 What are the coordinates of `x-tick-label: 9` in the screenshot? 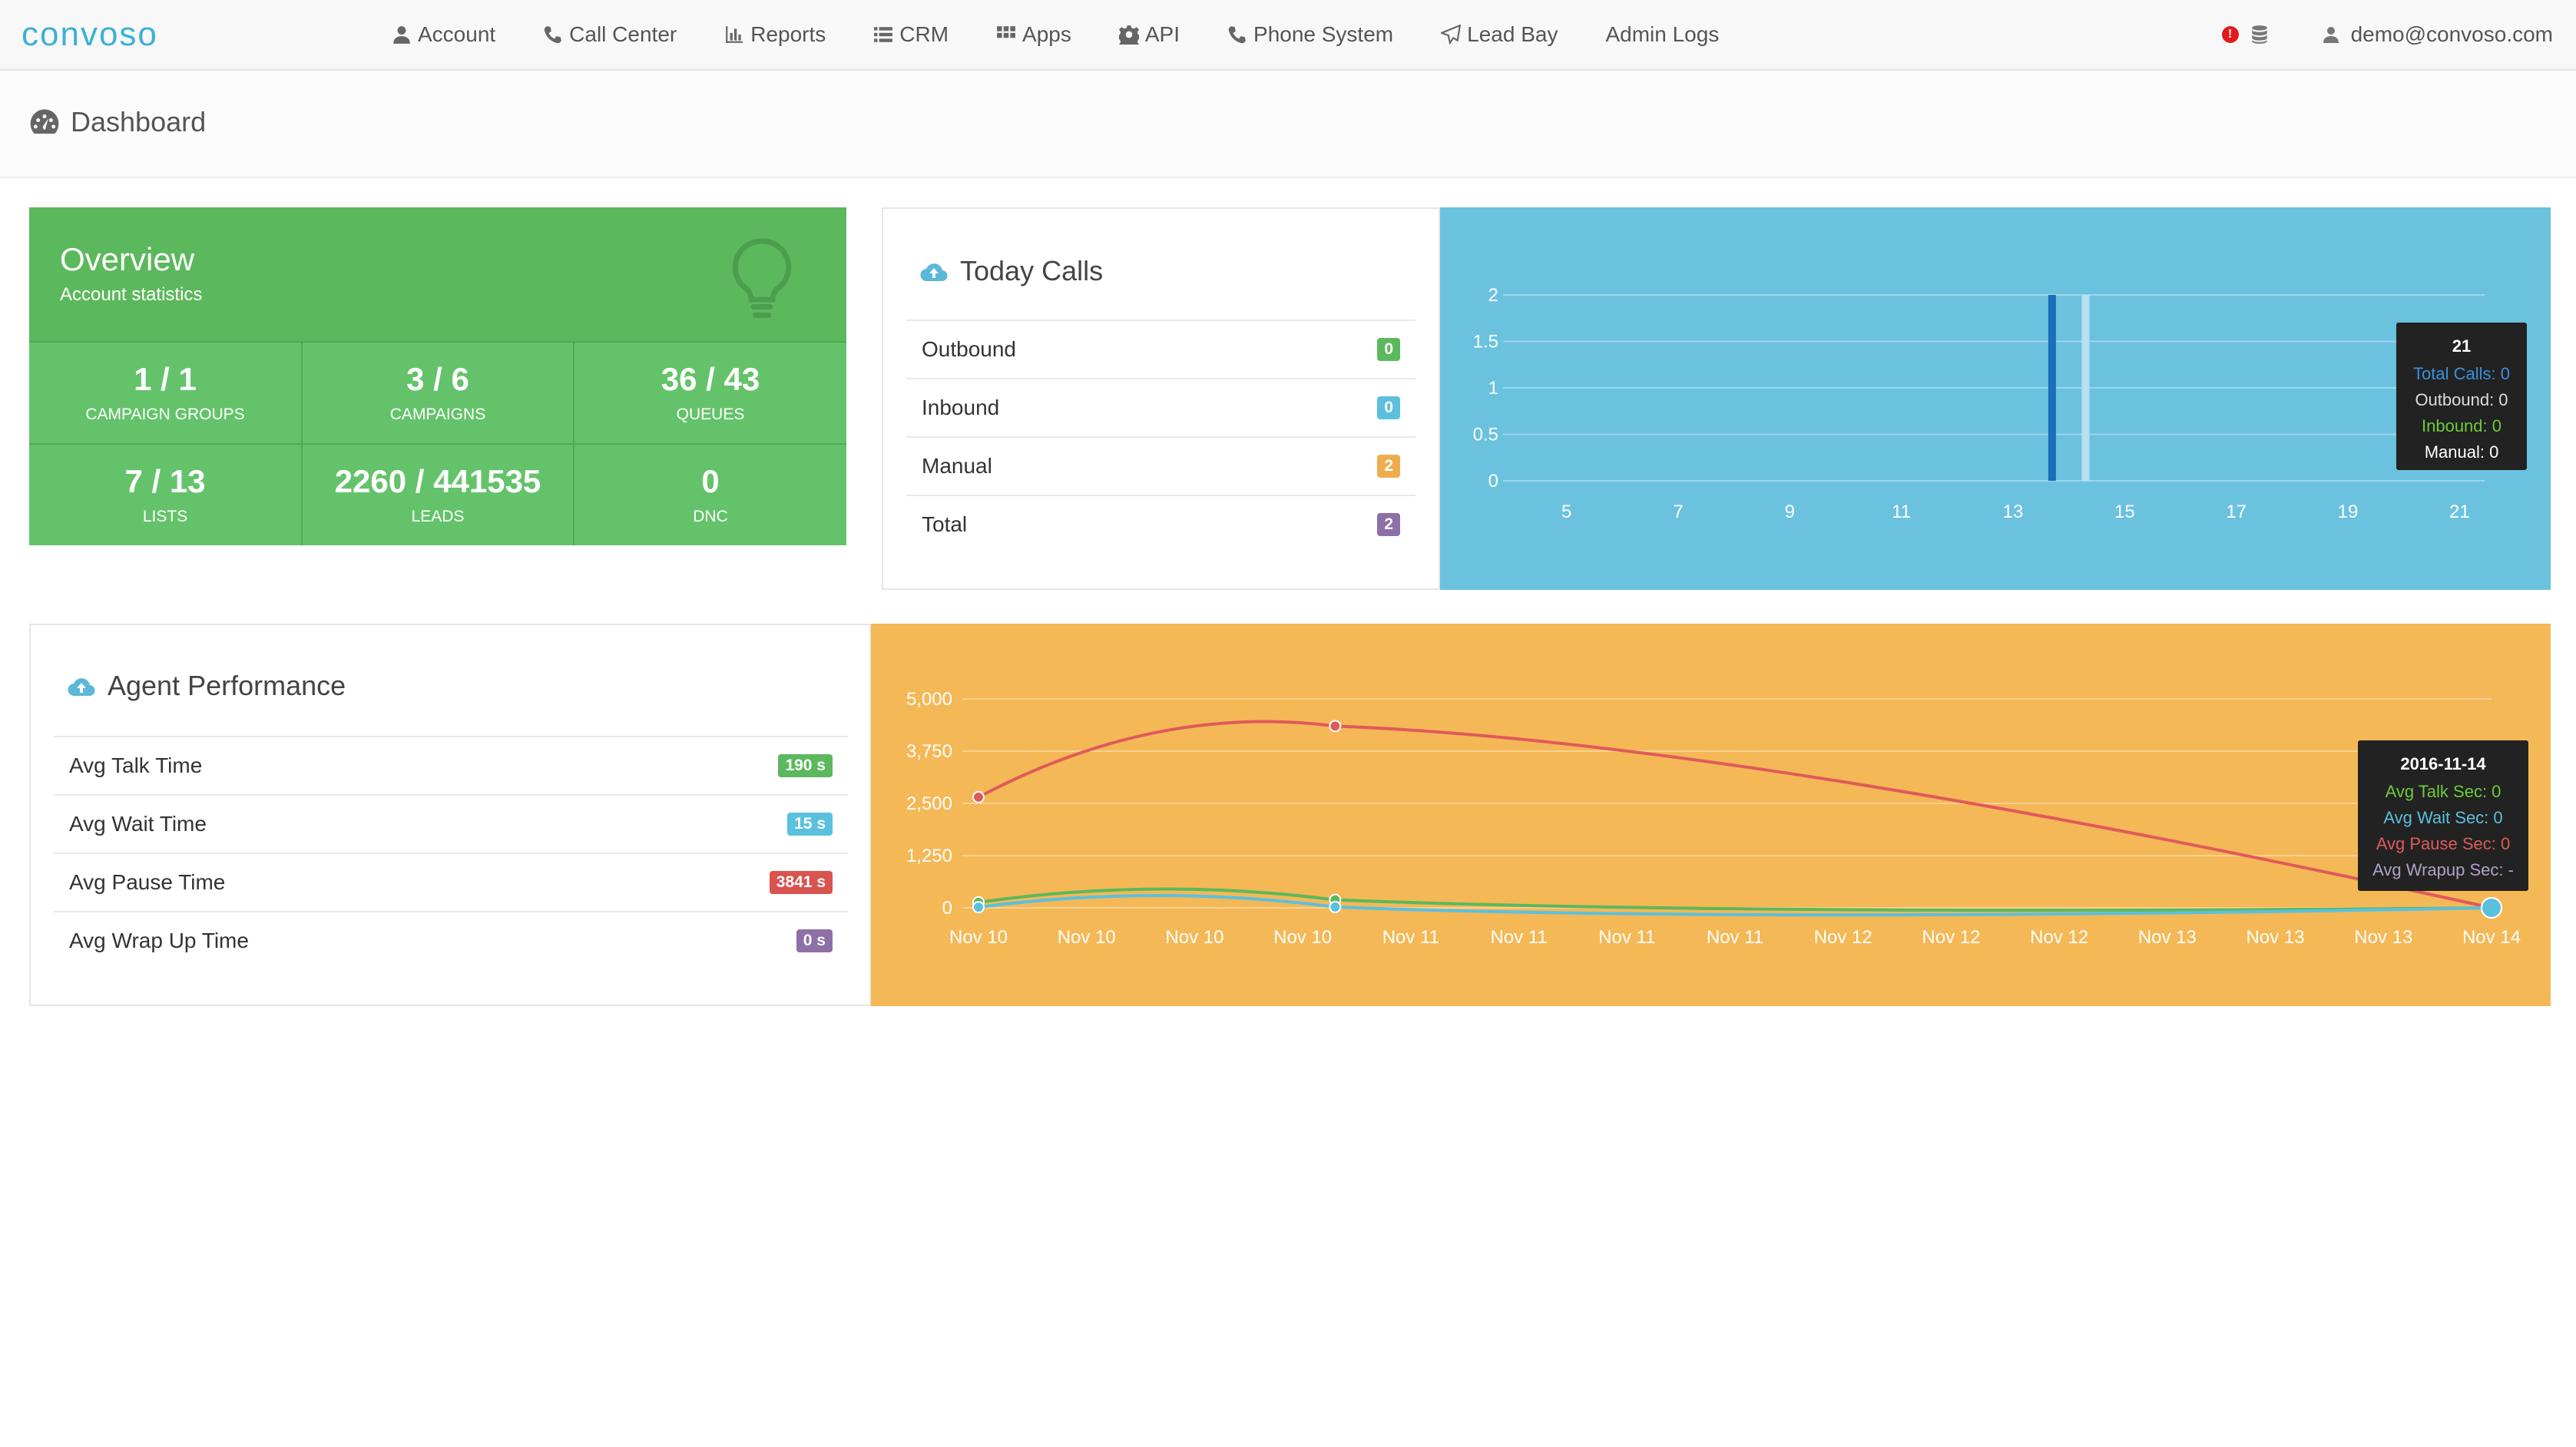 It's located at (1790, 512).